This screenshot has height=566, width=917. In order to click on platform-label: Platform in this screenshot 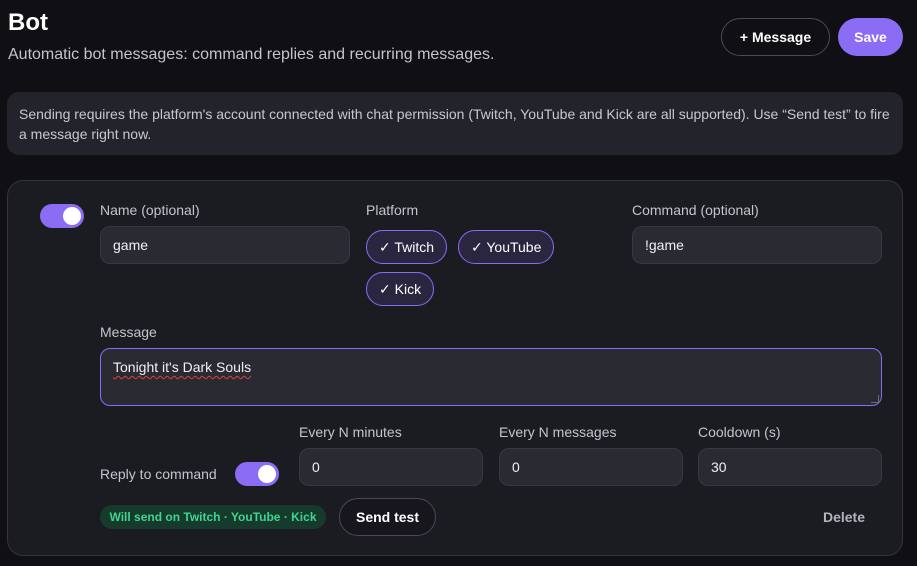, I will do `click(392, 210)`.